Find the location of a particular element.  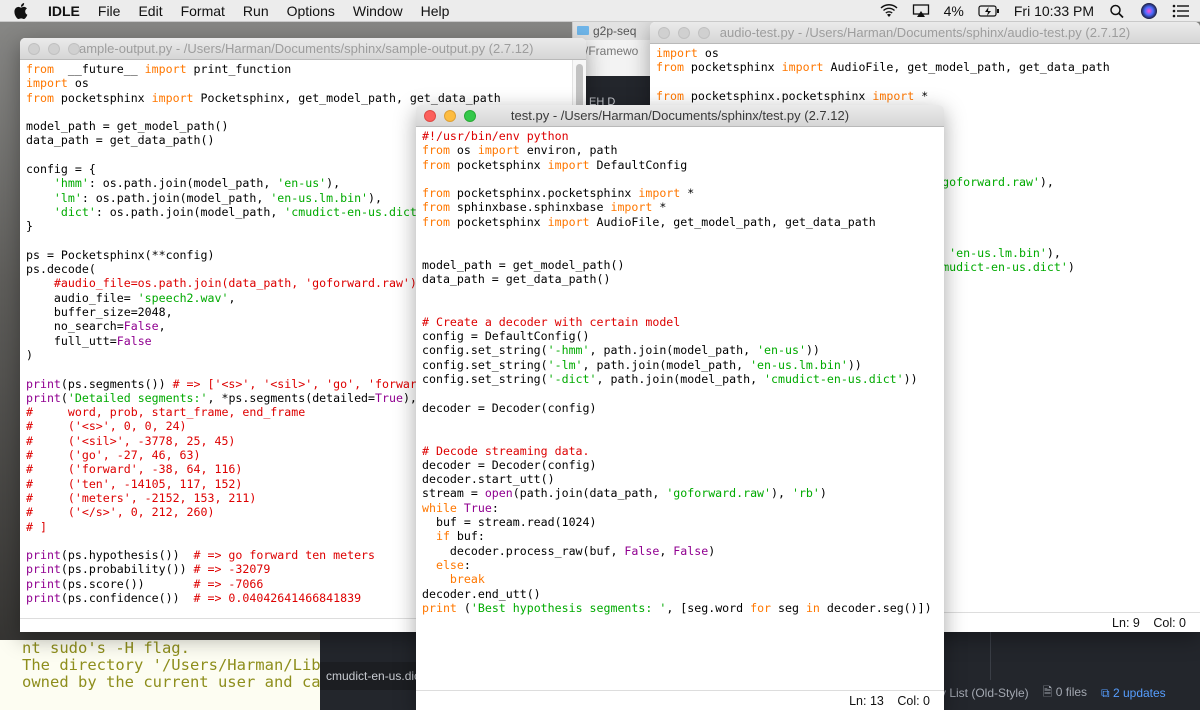

updates-status: ⧉ 2 updates is located at coordinates (1133, 693).